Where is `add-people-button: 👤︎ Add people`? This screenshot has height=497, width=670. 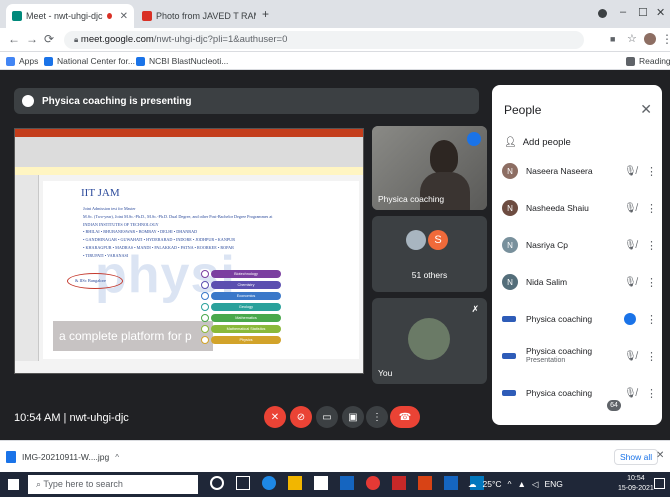 add-people-button: 👤︎ Add people is located at coordinates (537, 142).